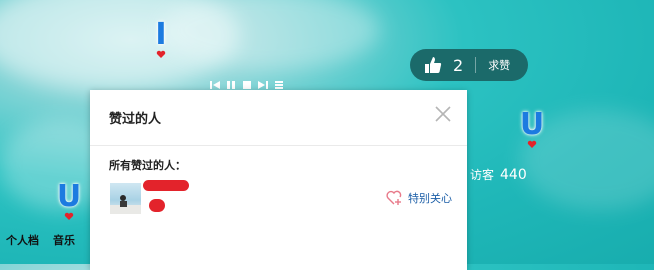  What do you see at coordinates (279, 85) in the screenshot?
I see `playlist-icon` at bounding box center [279, 85].